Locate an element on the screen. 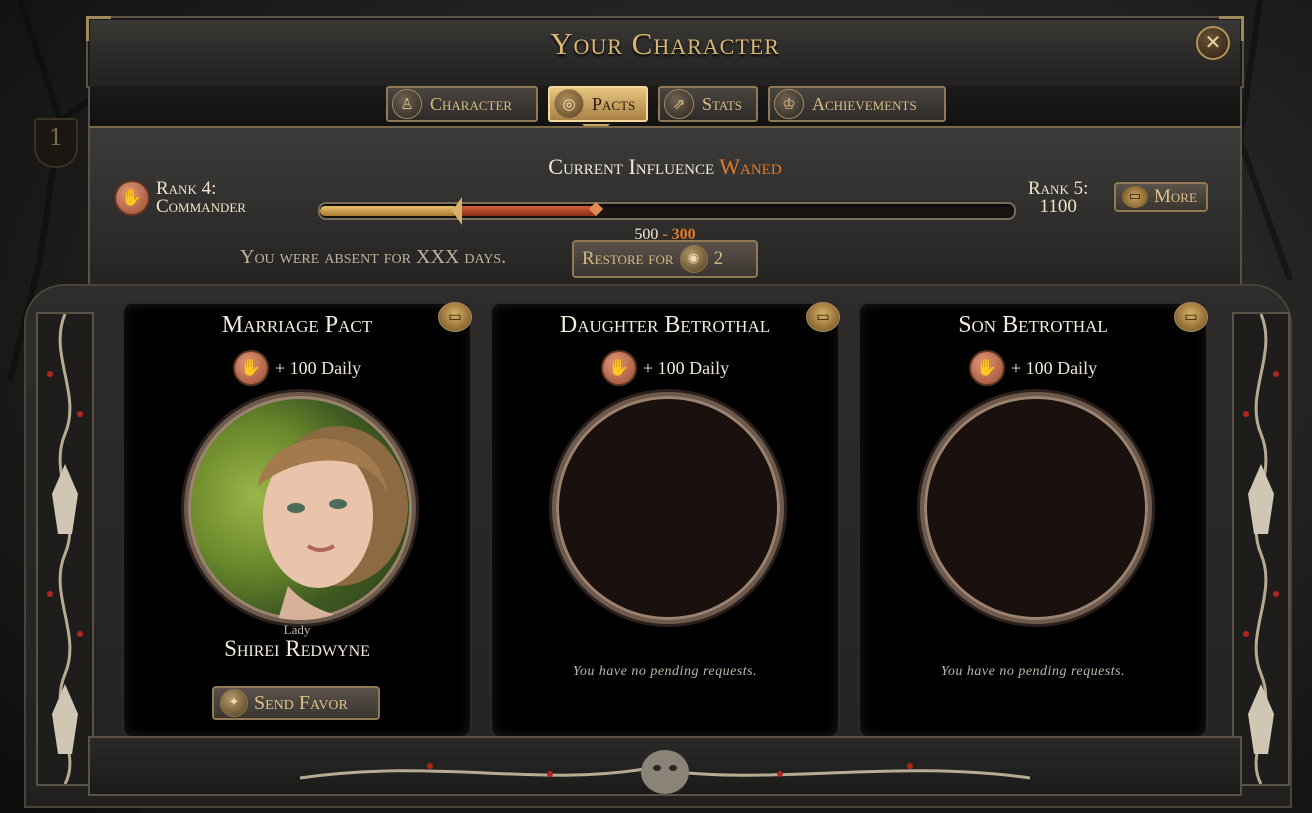 The height and width of the screenshot is (813, 1312). vine-ornament-icon is located at coordinates (665, 772).